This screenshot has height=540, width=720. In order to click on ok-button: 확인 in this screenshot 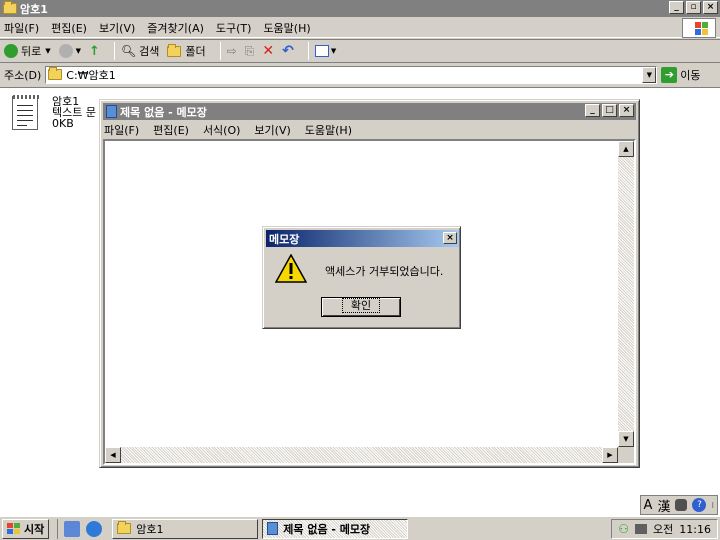, I will do `click(361, 307)`.